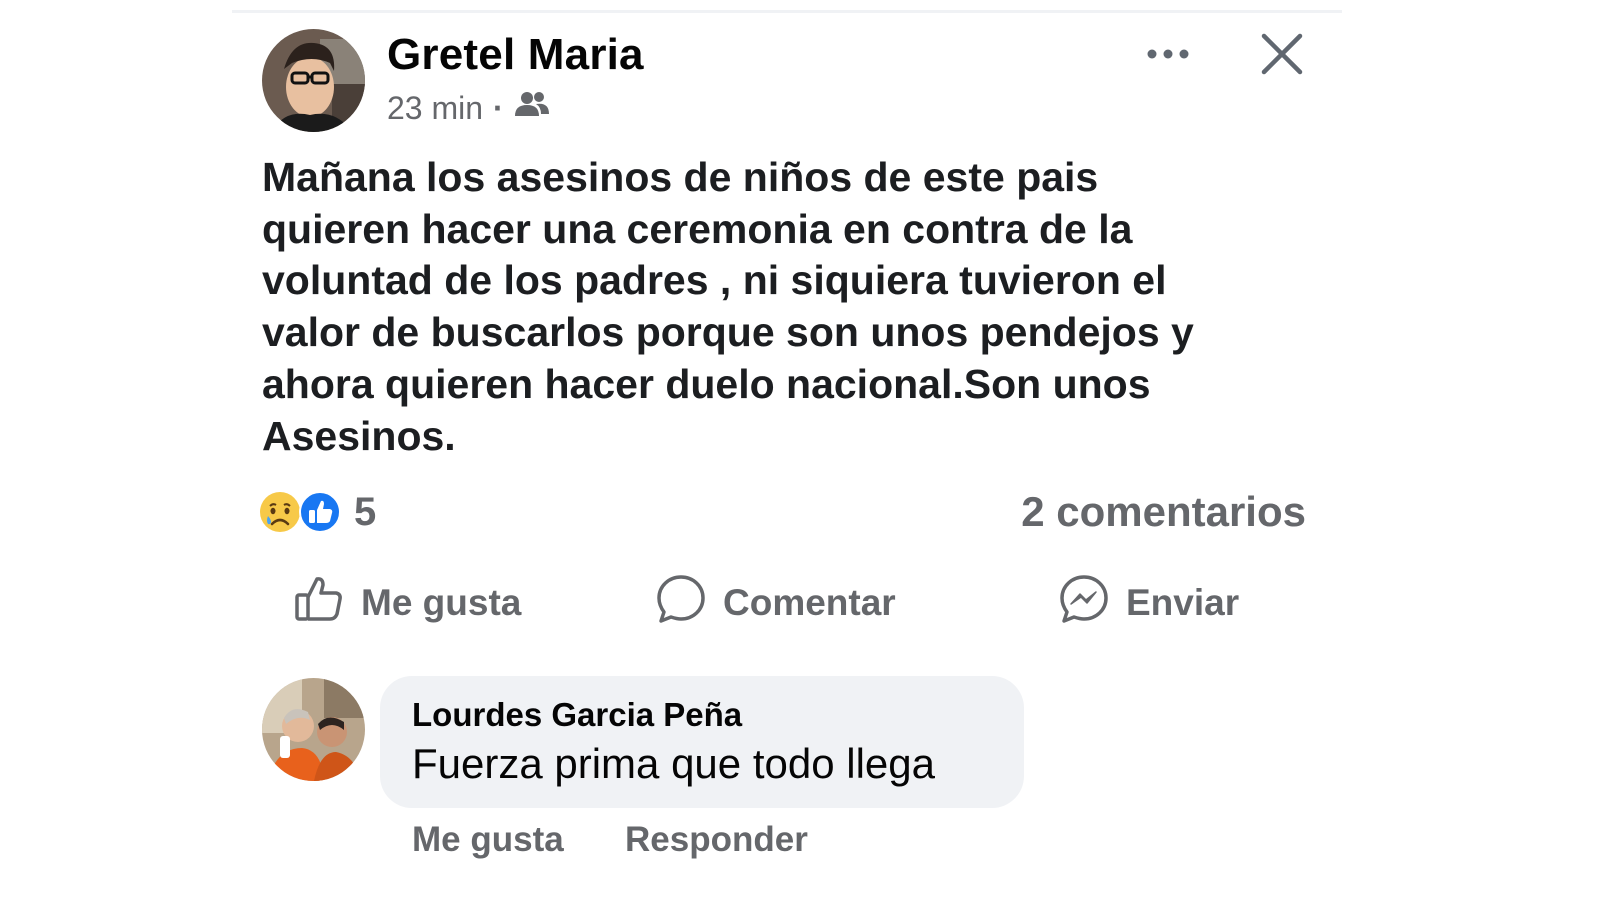  What do you see at coordinates (320, 512) in the screenshot?
I see `like-reaction-icon` at bounding box center [320, 512].